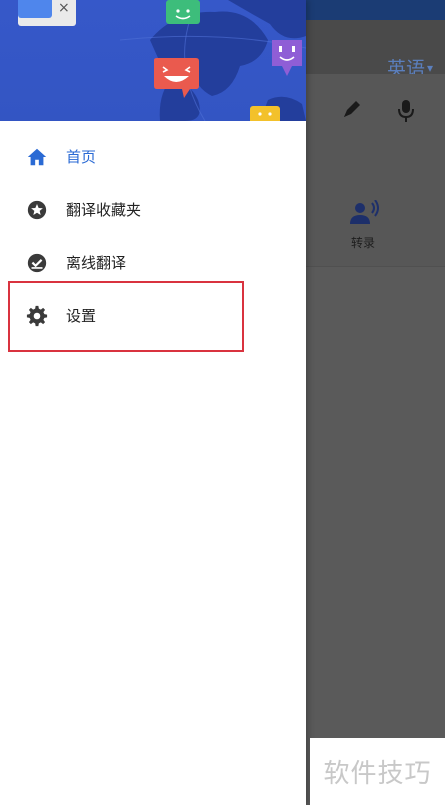 The width and height of the screenshot is (445, 805). I want to click on chevron-down-icon: ▾, so click(429, 67).